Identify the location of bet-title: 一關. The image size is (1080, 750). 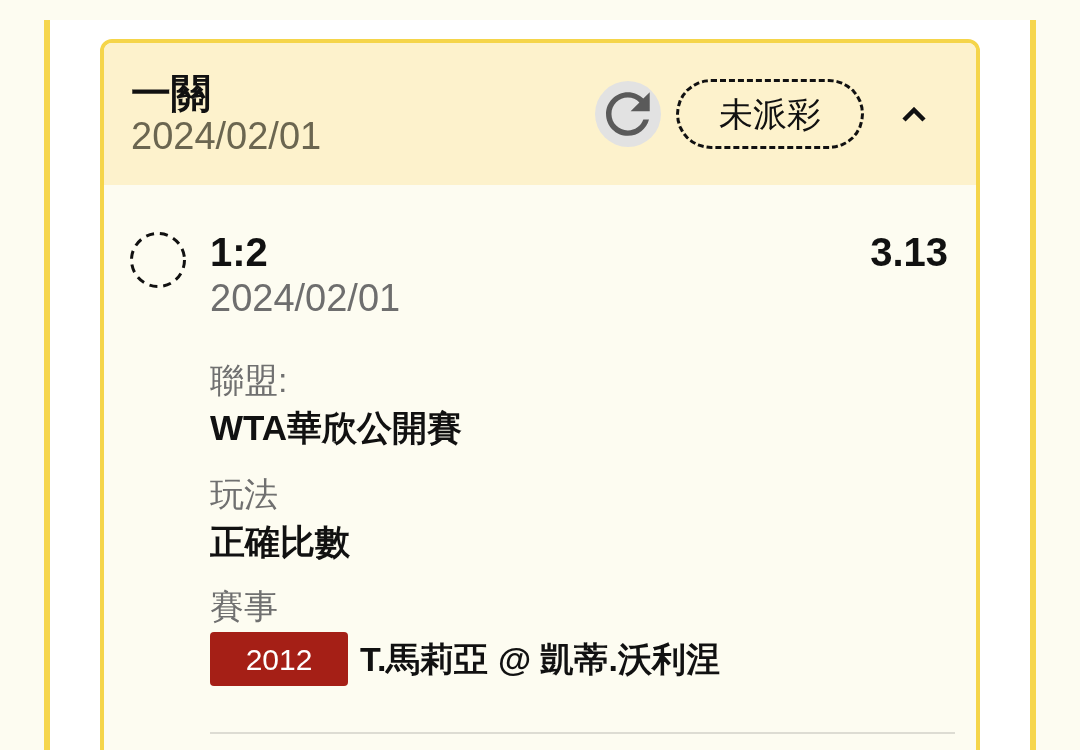
(171, 93).